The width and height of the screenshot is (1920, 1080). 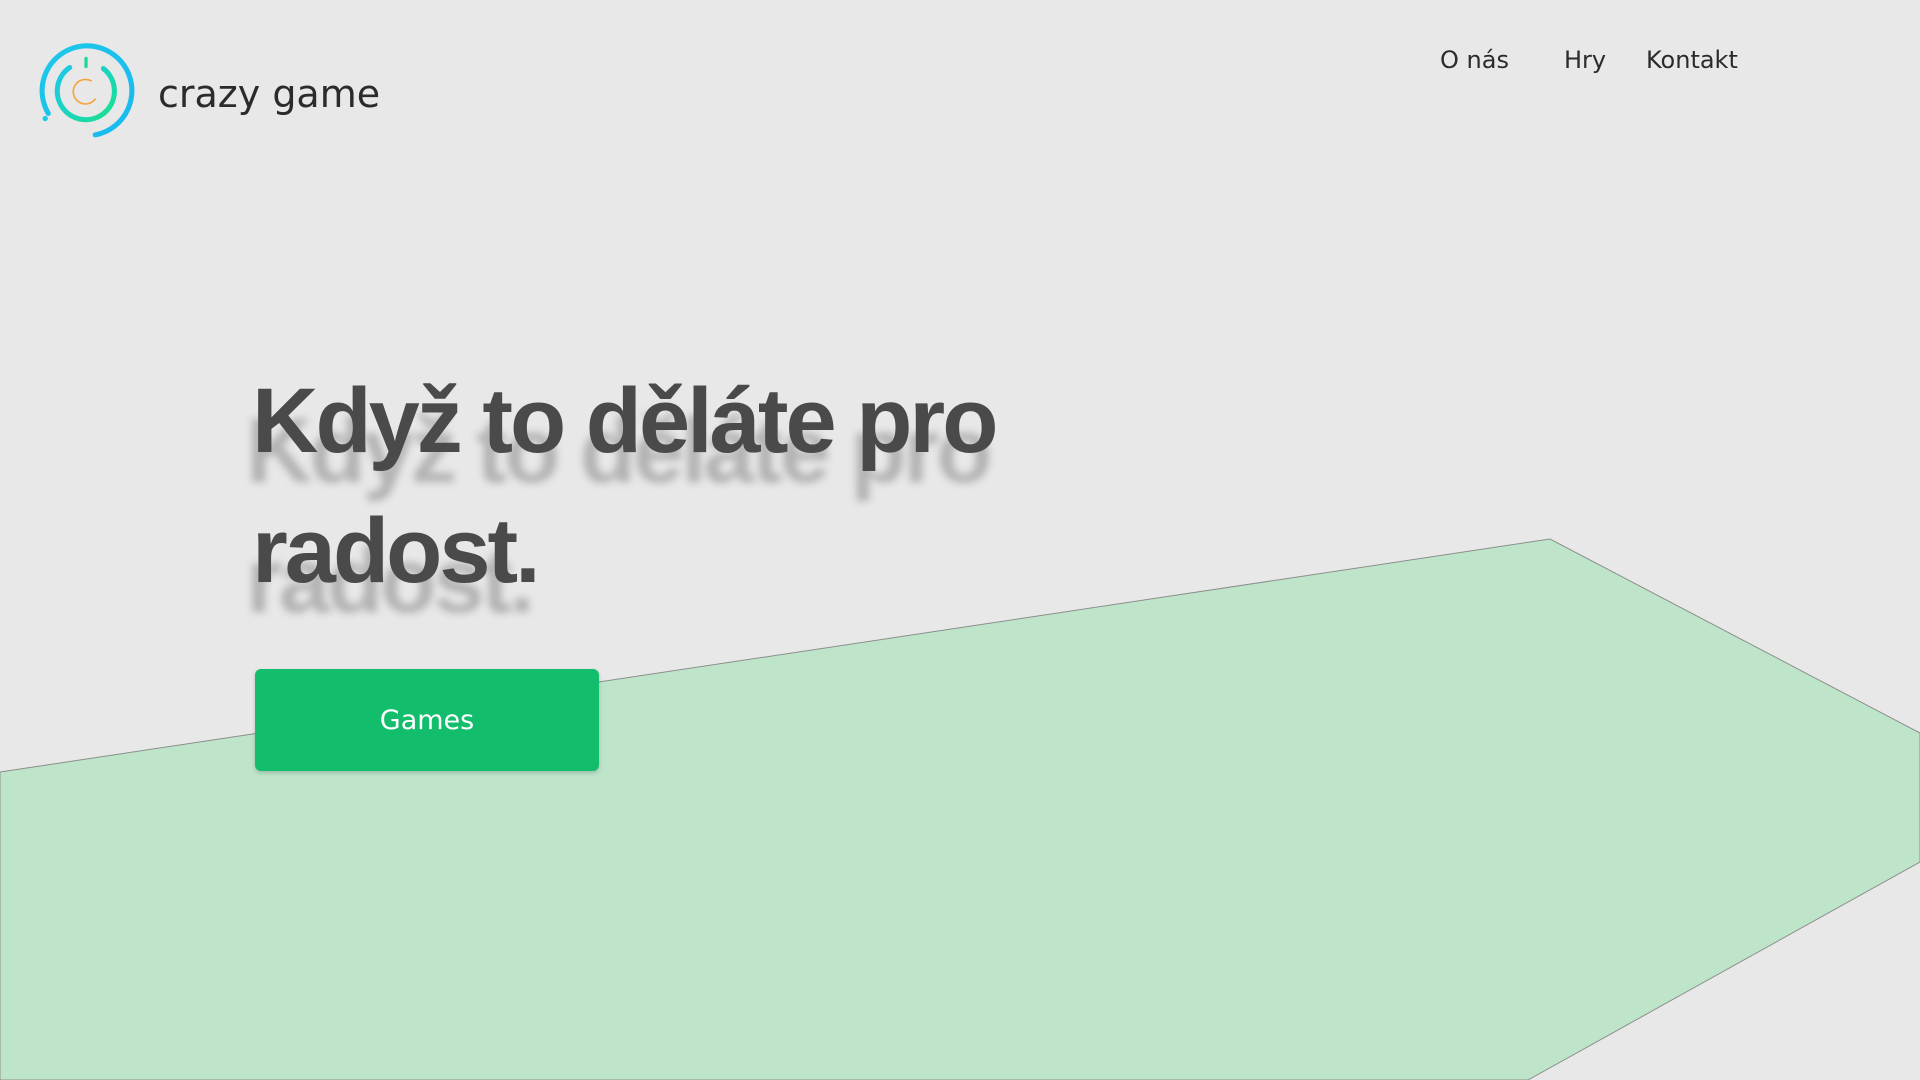 I want to click on ring-logo-icon, so click(x=87, y=90).